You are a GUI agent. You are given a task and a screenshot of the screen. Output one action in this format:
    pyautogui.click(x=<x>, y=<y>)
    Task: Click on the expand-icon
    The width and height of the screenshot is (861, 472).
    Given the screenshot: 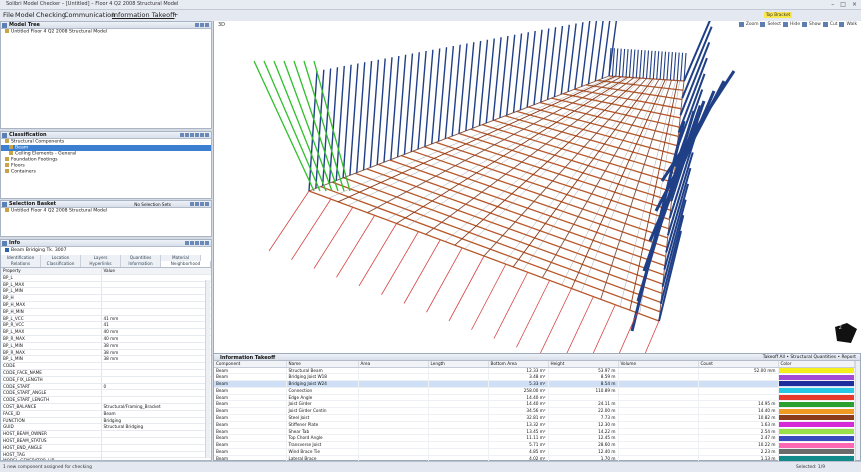 What is the action you would take?
    pyautogui.click(x=182, y=135)
    